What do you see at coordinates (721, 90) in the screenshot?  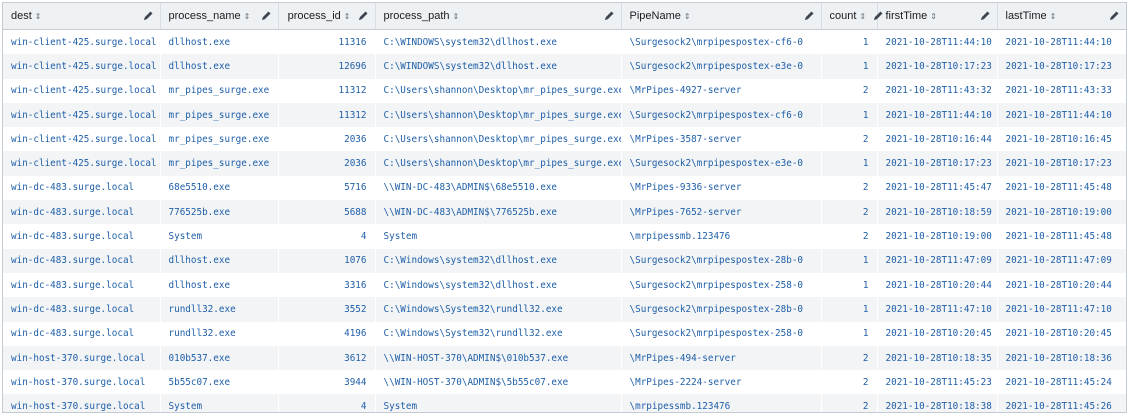 I see `cell-pipename: \MrPipes-4927-server` at bounding box center [721, 90].